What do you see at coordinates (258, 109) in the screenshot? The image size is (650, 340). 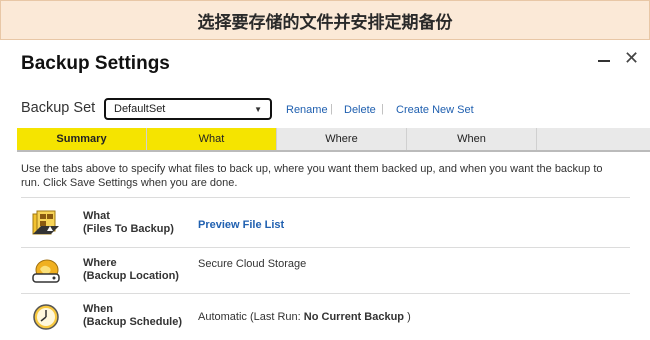 I see `chevron-down-icon: ▼` at bounding box center [258, 109].